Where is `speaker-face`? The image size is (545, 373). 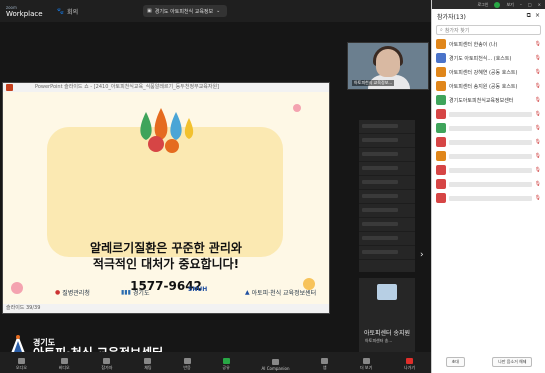 speaker-face is located at coordinates (388, 63).